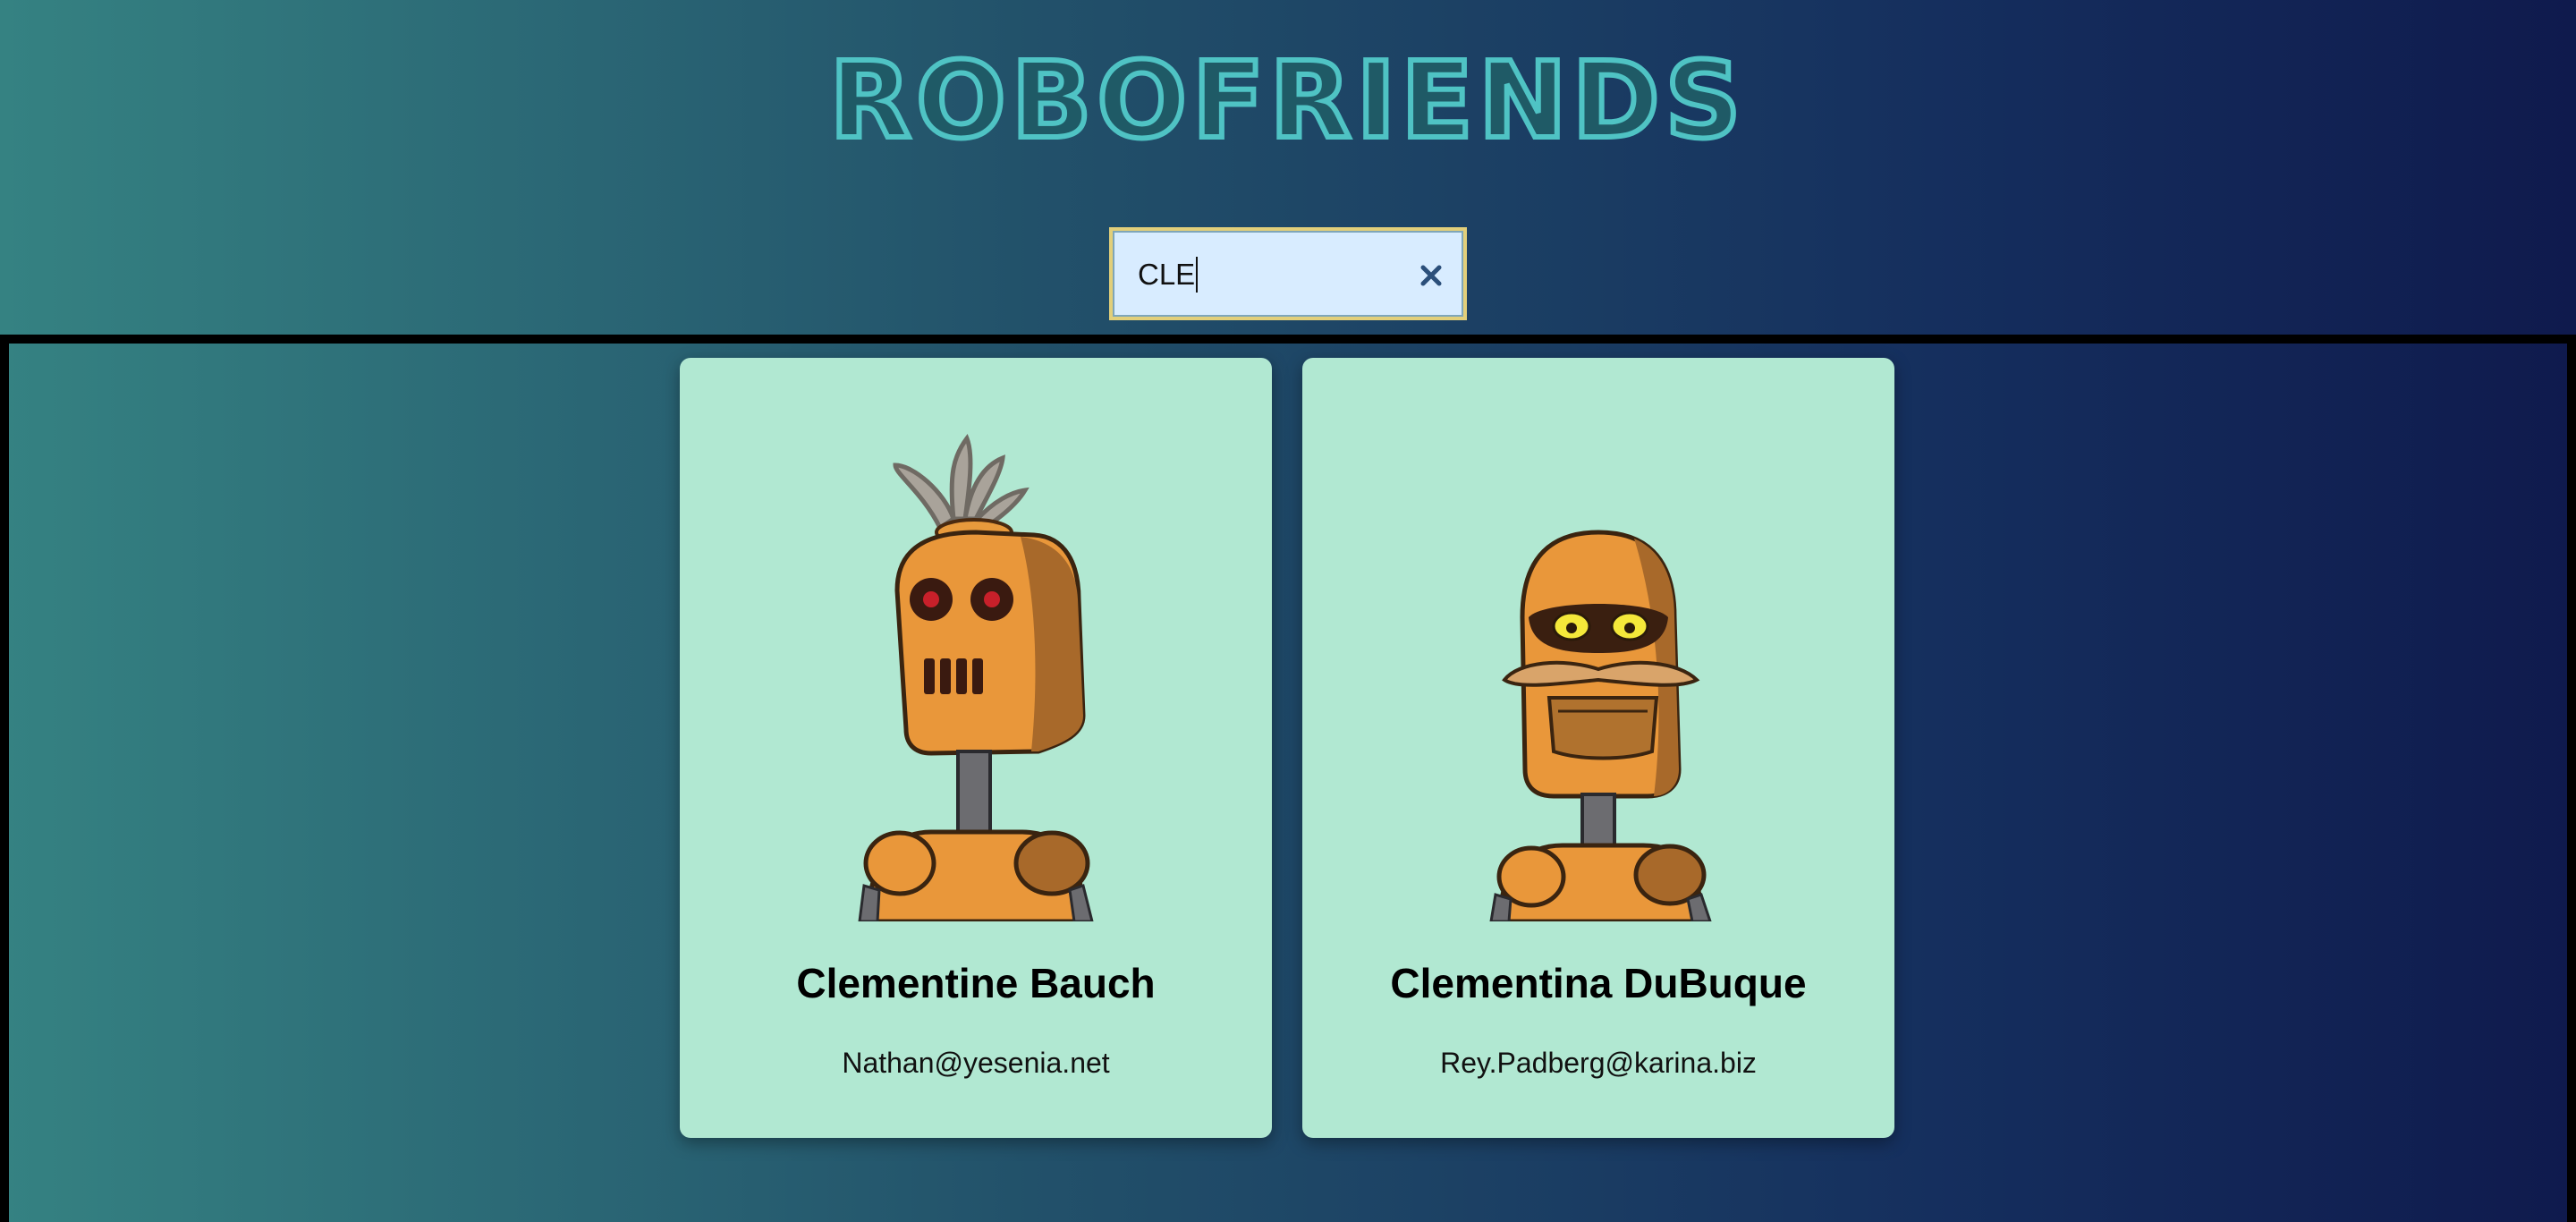 This screenshot has width=2576, height=1222. Describe the element at coordinates (976, 1063) in the screenshot. I see `robot-email: Nathan@yesenia.net` at that location.